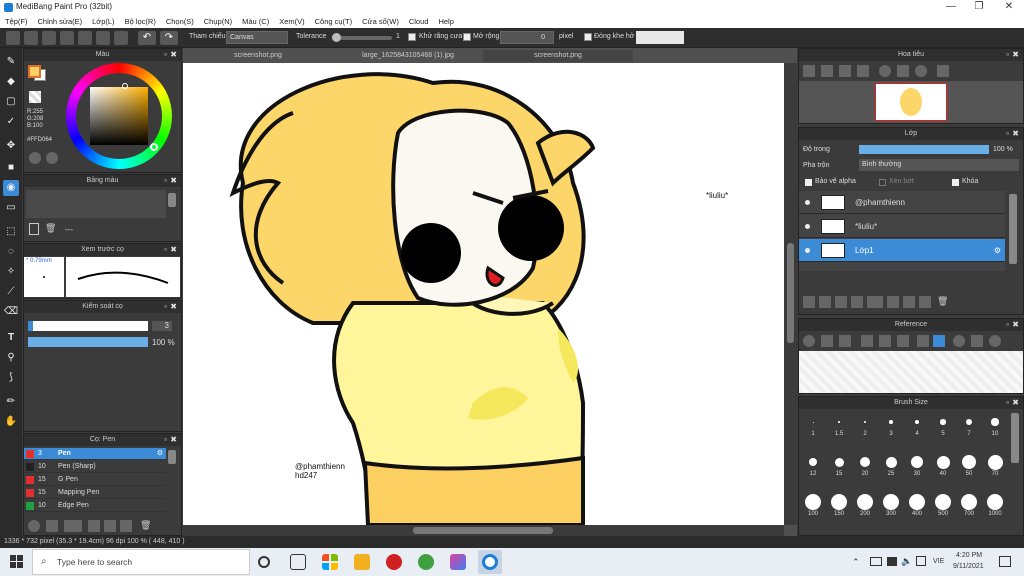 Image resolution: width=1024 pixels, height=576 pixels. I want to click on brush-size-option: 5, so click(943, 425).